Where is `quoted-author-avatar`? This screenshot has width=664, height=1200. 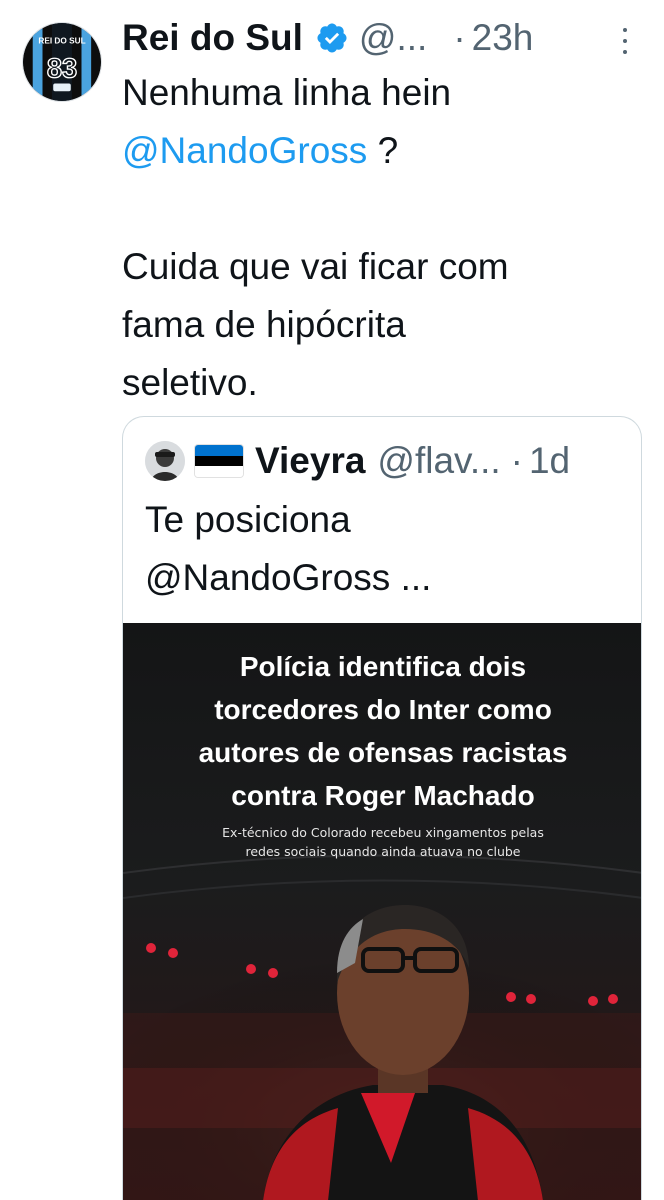 quoted-author-avatar is located at coordinates (165, 461).